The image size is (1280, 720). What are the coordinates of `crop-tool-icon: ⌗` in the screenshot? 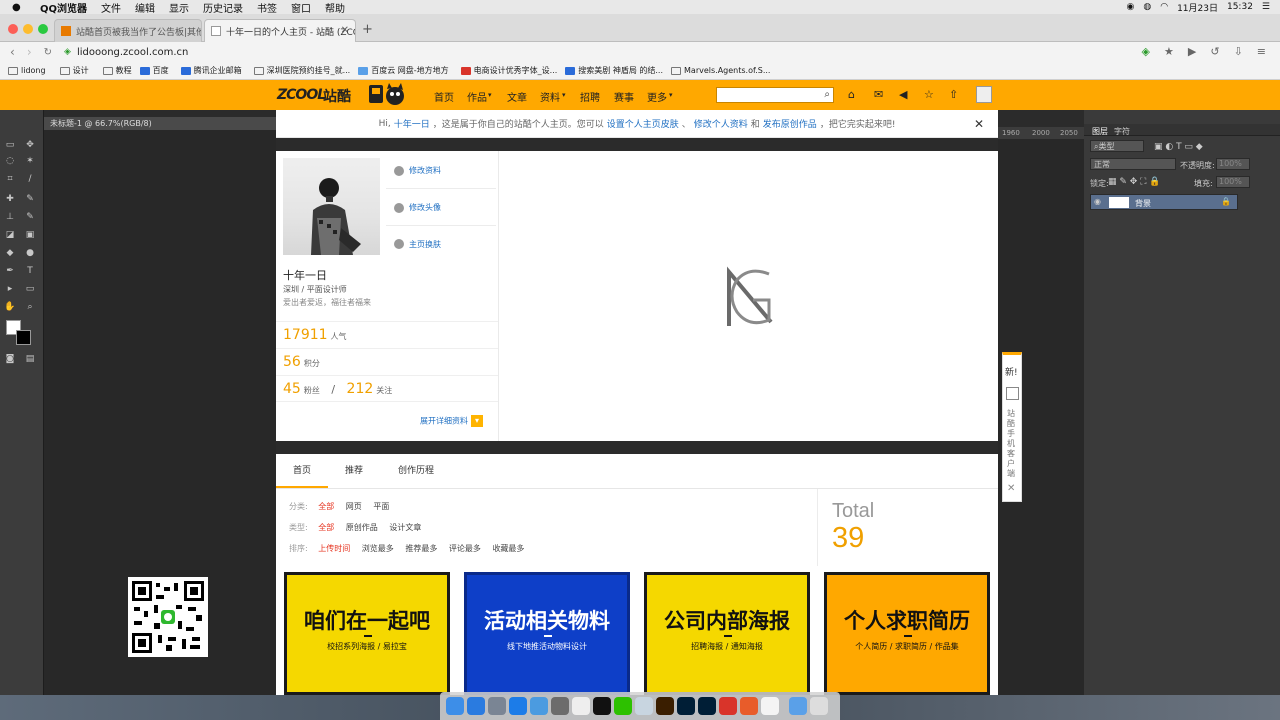 It's located at (10, 179).